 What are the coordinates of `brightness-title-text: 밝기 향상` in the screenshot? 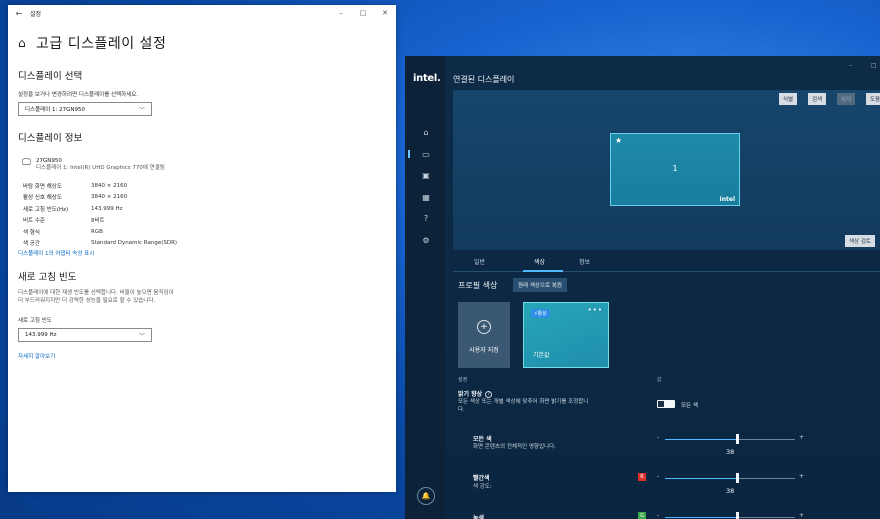 It's located at (470, 394).